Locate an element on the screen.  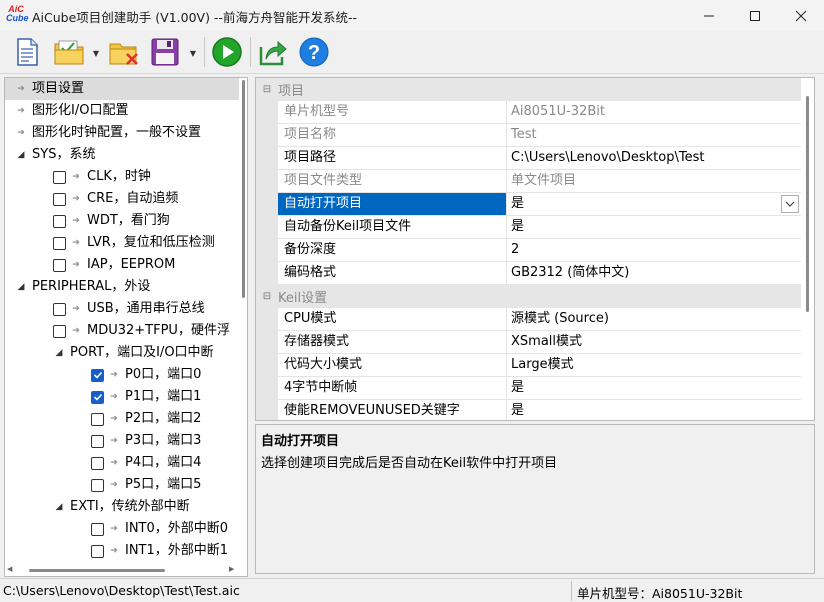
tree-item: ◢ PORT，端口及I/O口中断 is located at coordinates (109, 353).